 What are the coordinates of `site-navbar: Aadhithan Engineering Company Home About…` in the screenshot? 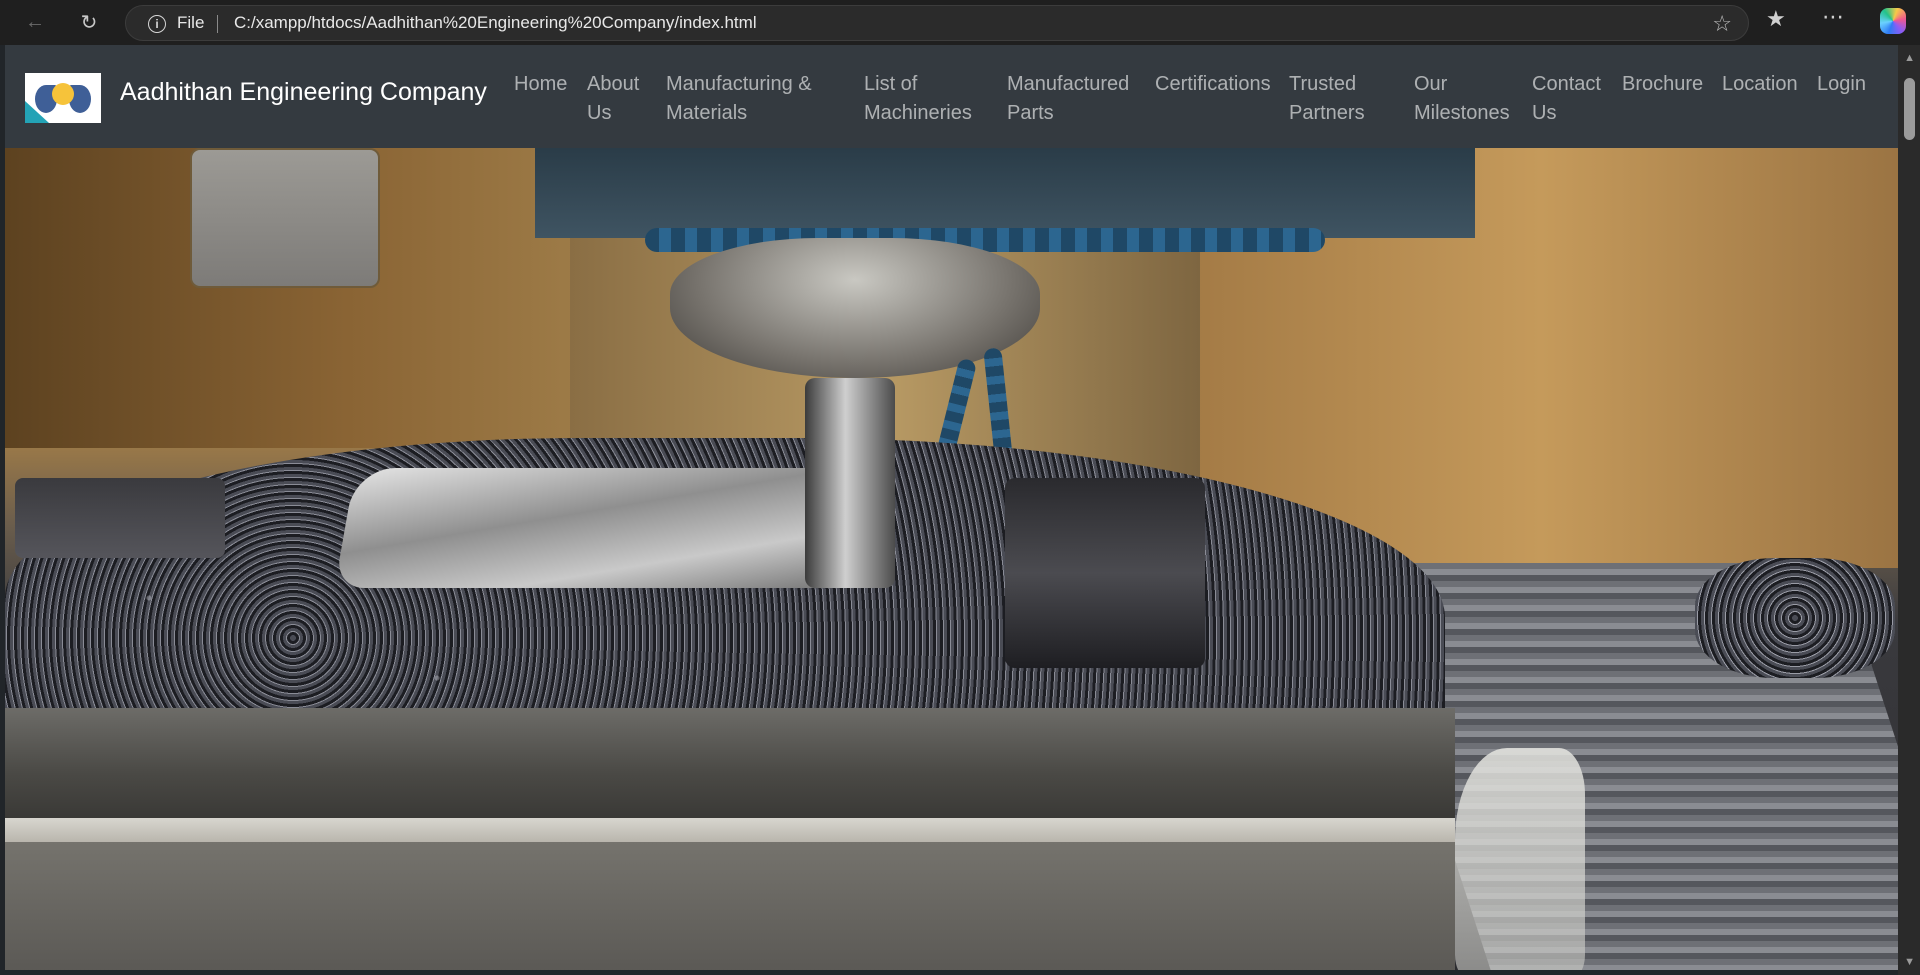 It's located at (951, 96).